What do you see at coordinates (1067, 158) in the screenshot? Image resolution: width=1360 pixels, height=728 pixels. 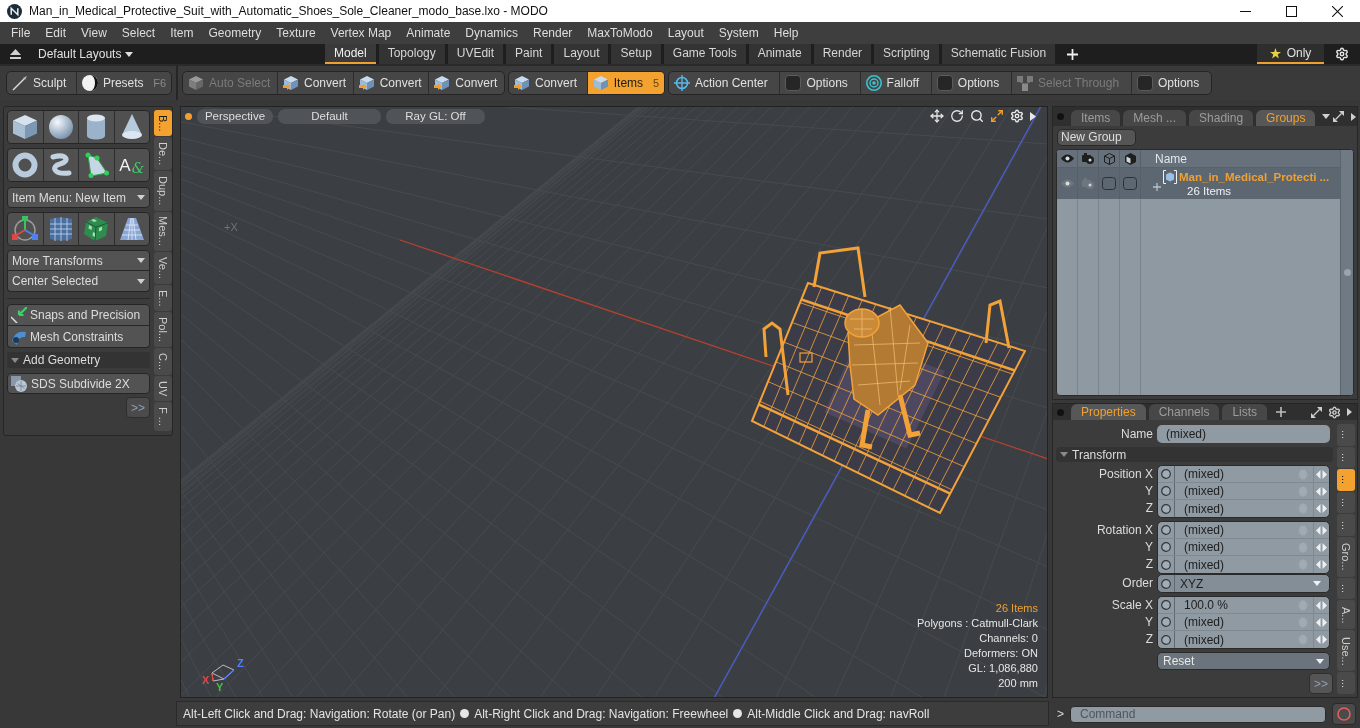 I see `eye-icon` at bounding box center [1067, 158].